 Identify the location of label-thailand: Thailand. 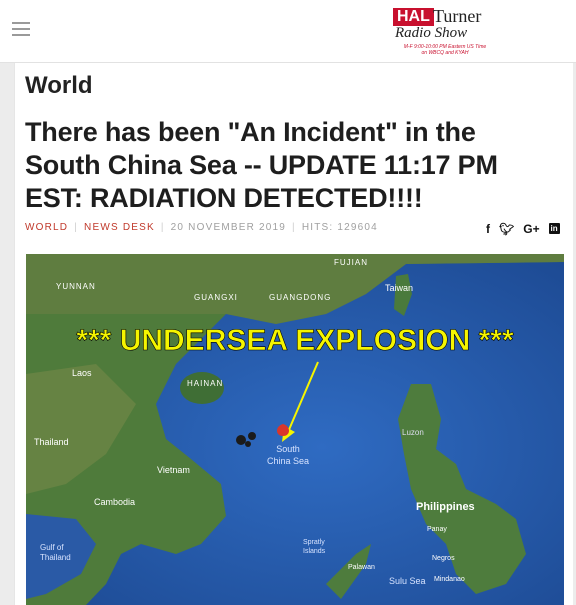
(51, 442).